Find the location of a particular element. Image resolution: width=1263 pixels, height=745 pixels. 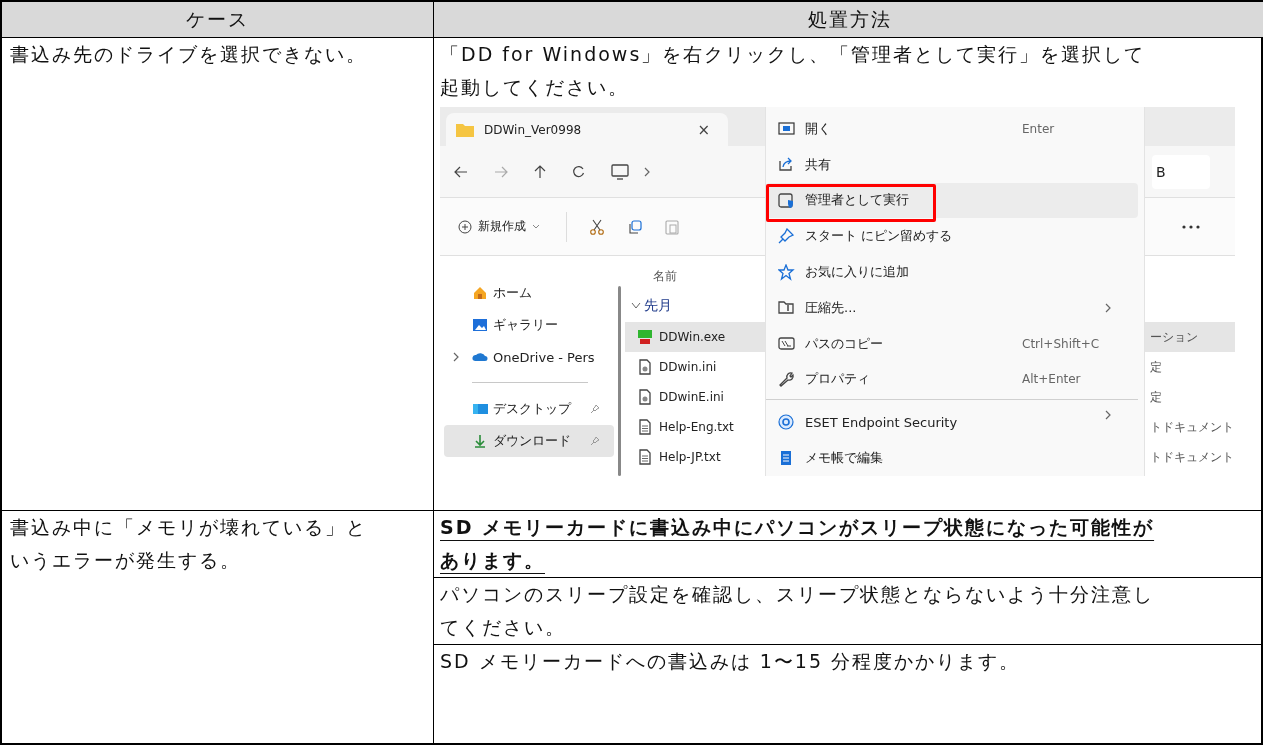

file-type: ーション is located at coordinates (1174, 337).